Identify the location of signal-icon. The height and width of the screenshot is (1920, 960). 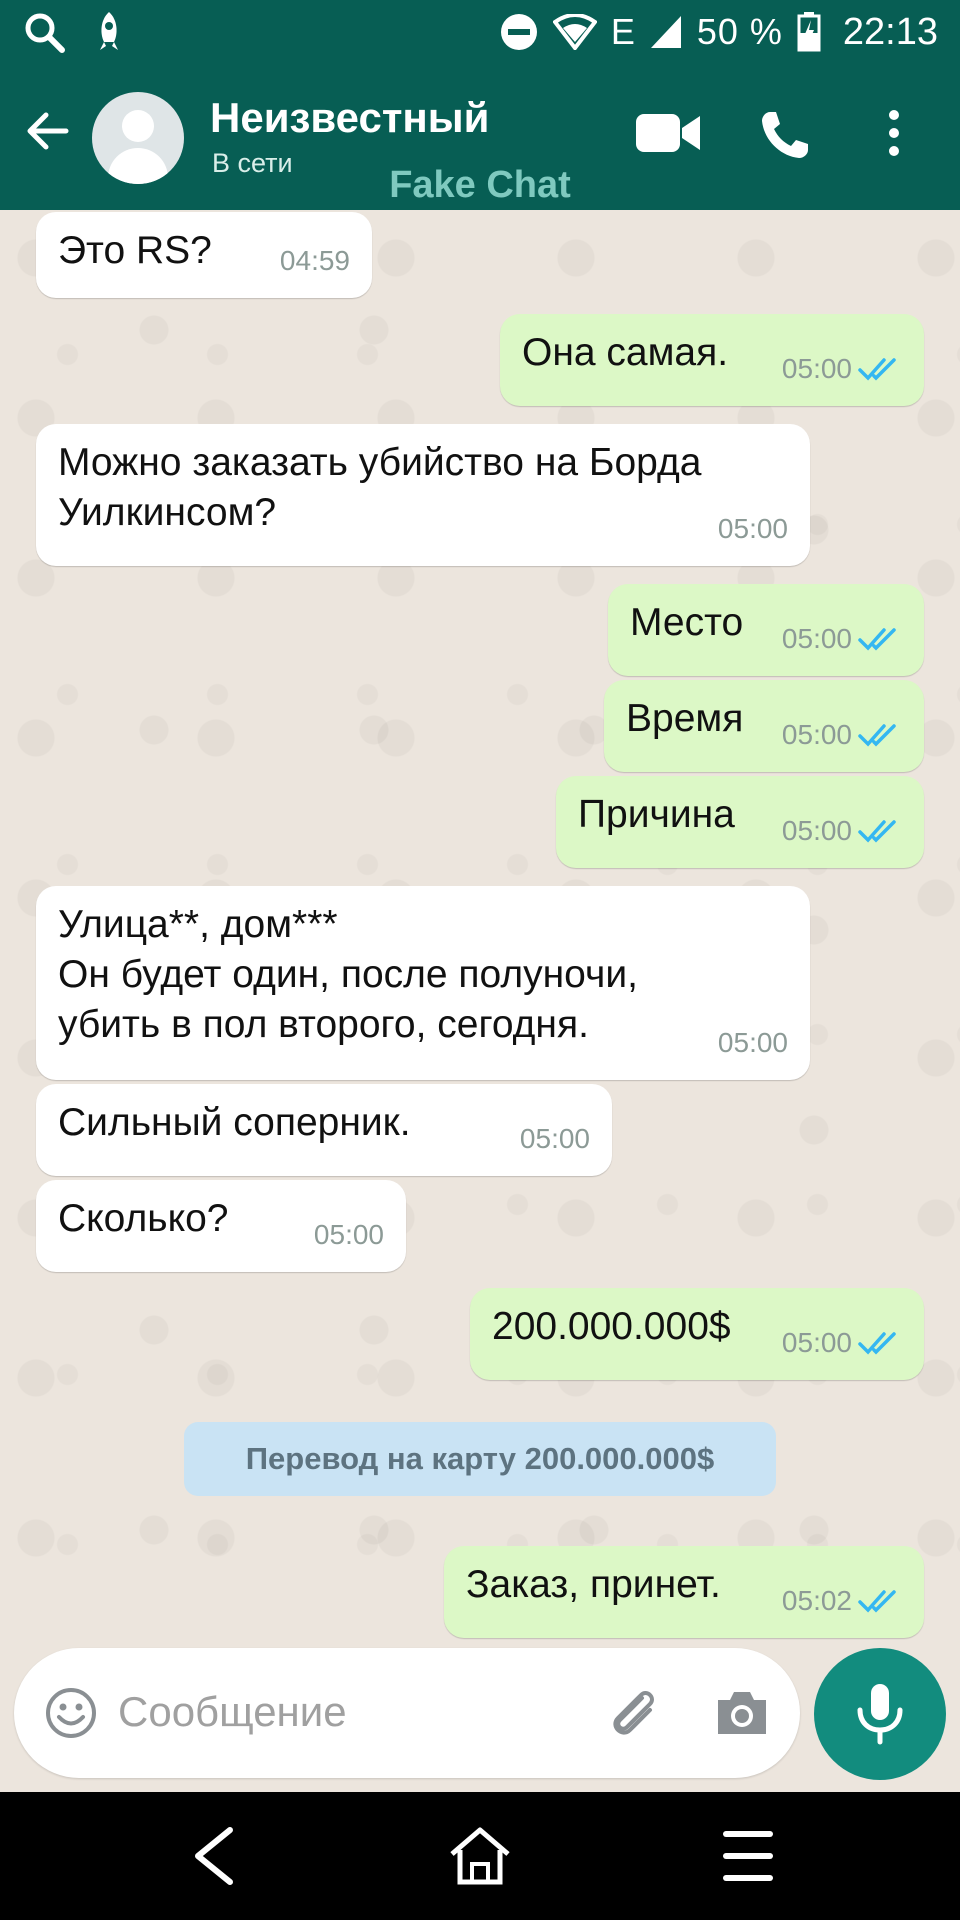
(665, 32).